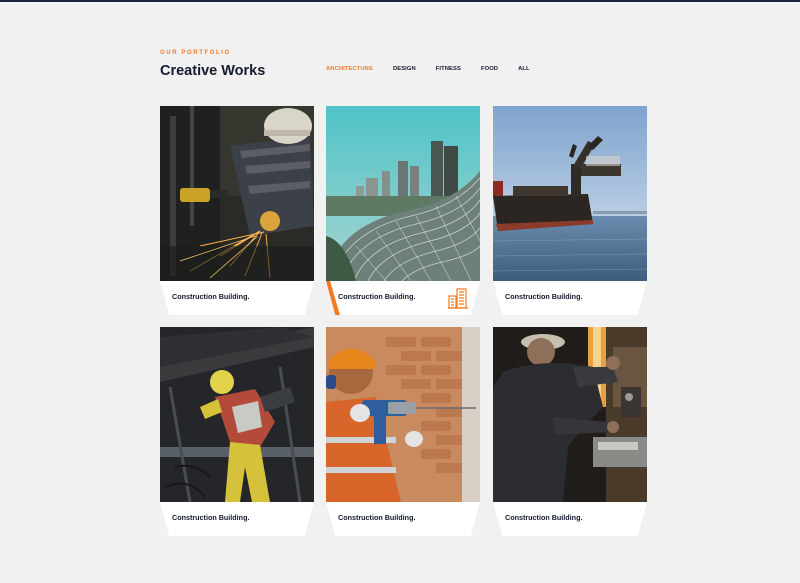  I want to click on filter-architecture: ARCHITECTURE, so click(349, 69).